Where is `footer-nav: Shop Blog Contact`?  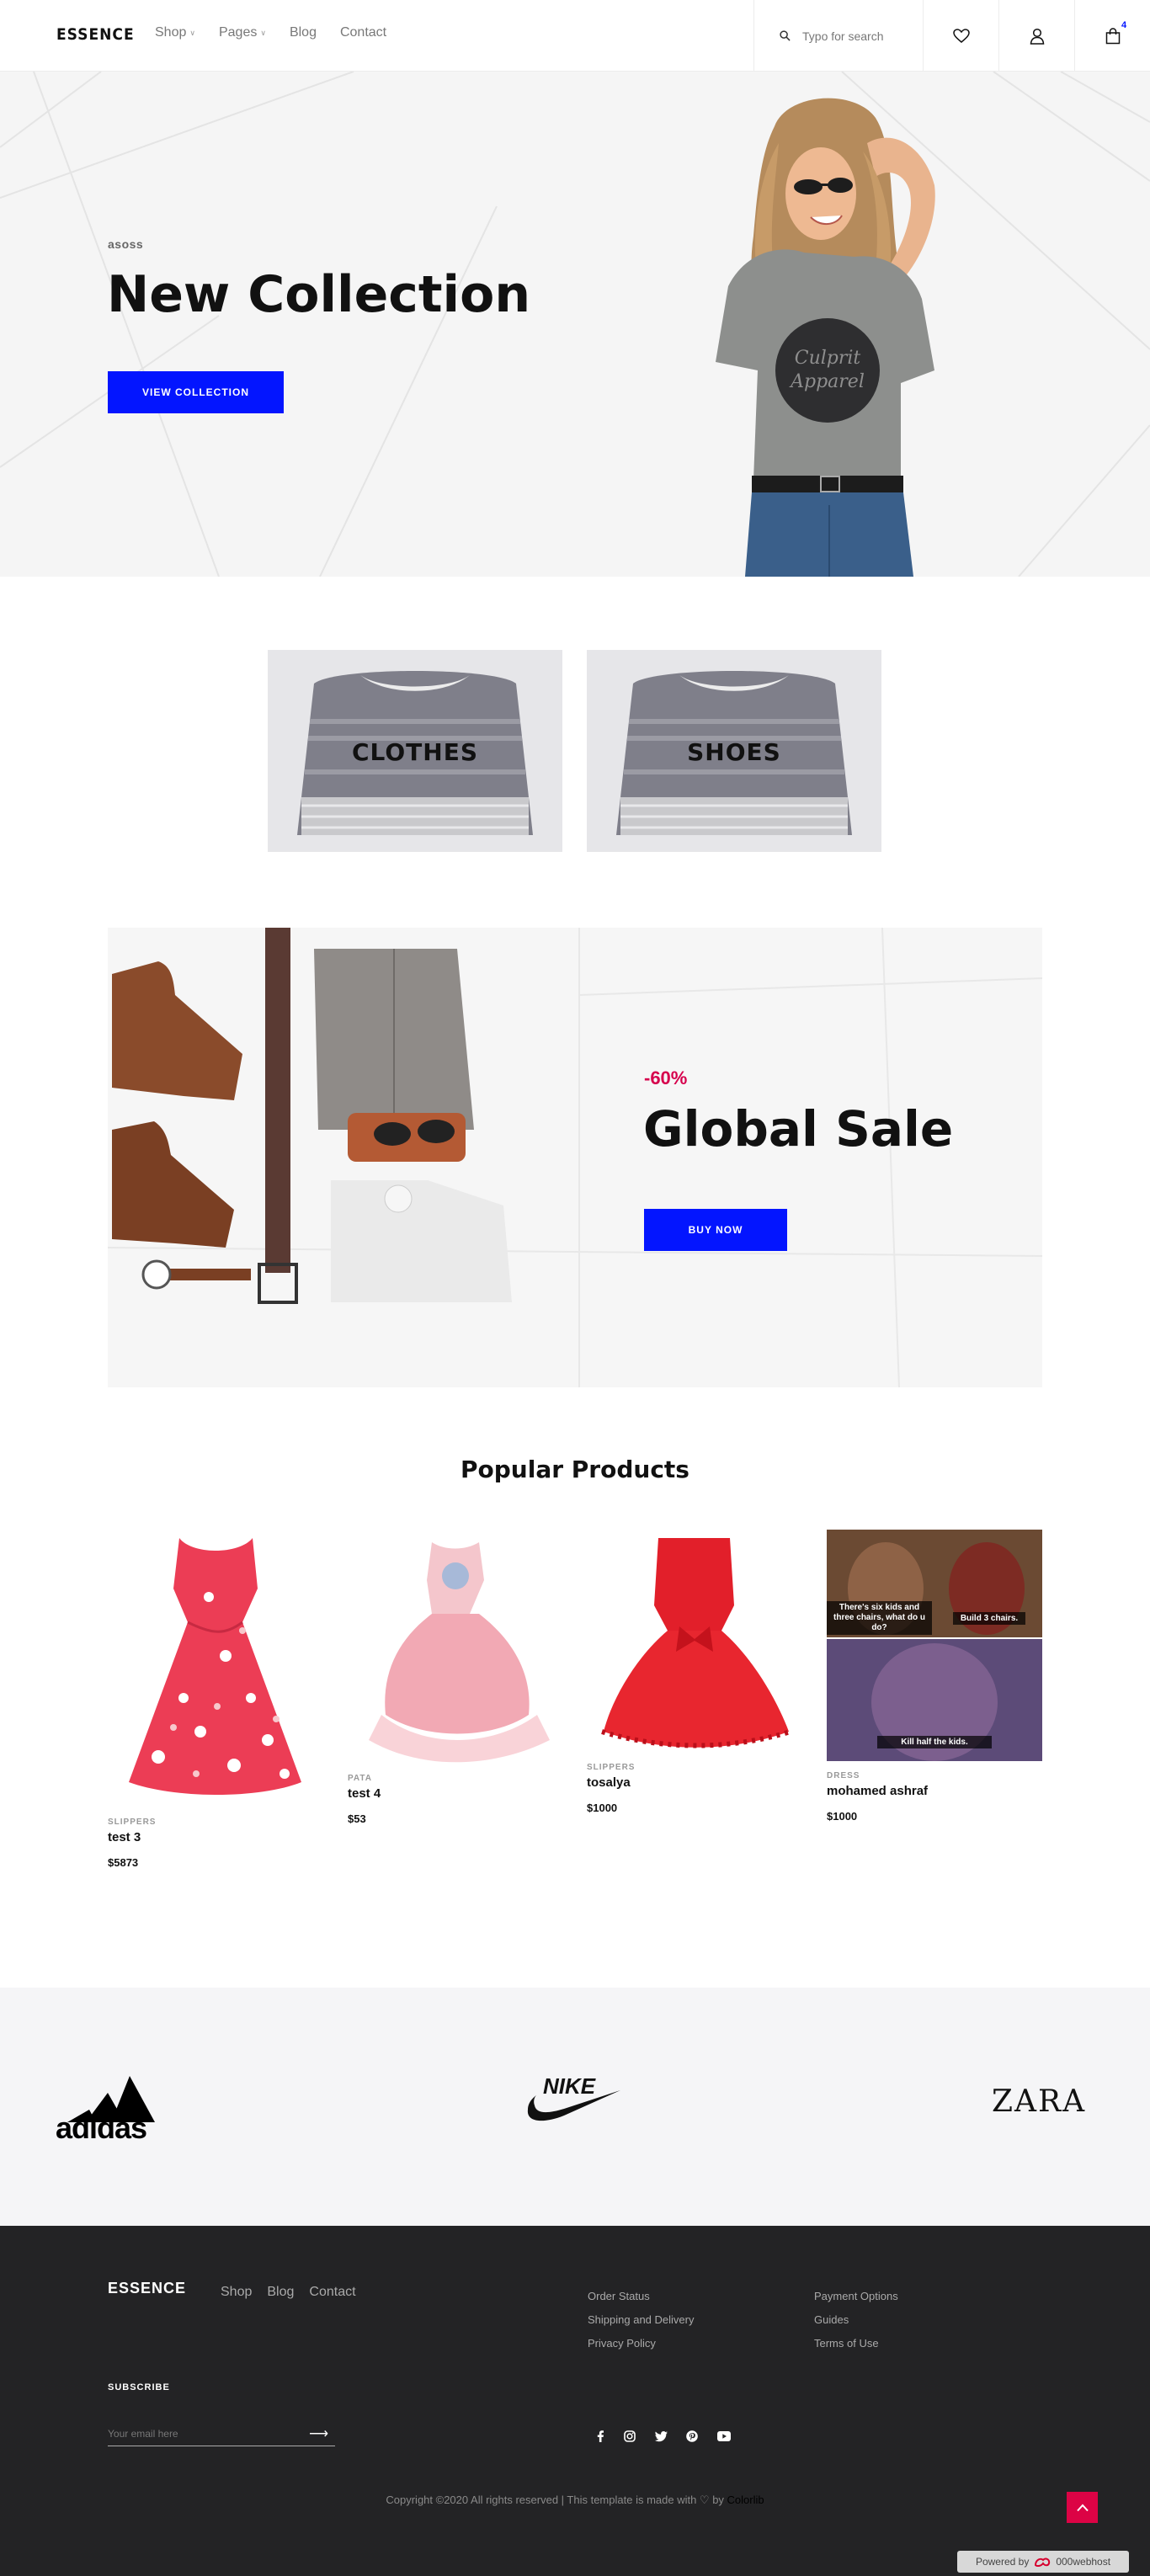 footer-nav: Shop Blog Contact is located at coordinates (288, 2292).